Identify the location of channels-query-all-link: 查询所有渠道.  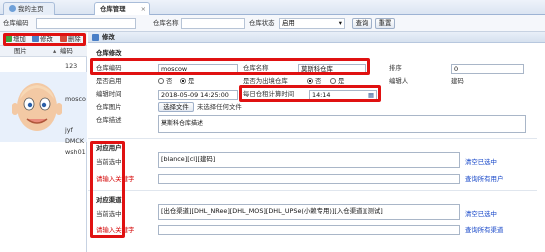
(484, 230).